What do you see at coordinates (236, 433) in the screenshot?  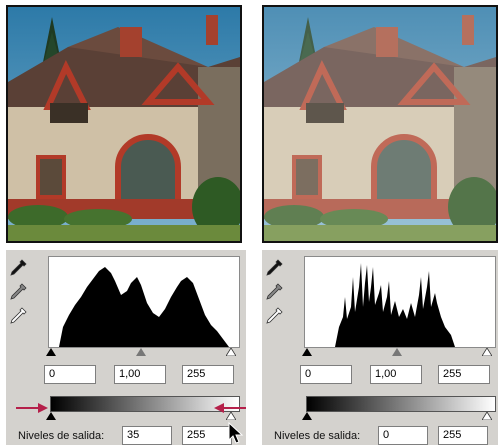 I see `cursor-arrow-icon` at bounding box center [236, 433].